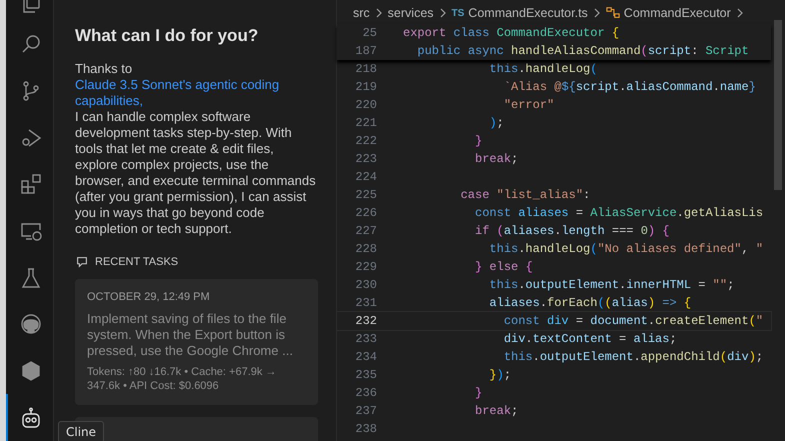  I want to click on task-date: OCTOBER 29, 12:49 PM, so click(149, 297).